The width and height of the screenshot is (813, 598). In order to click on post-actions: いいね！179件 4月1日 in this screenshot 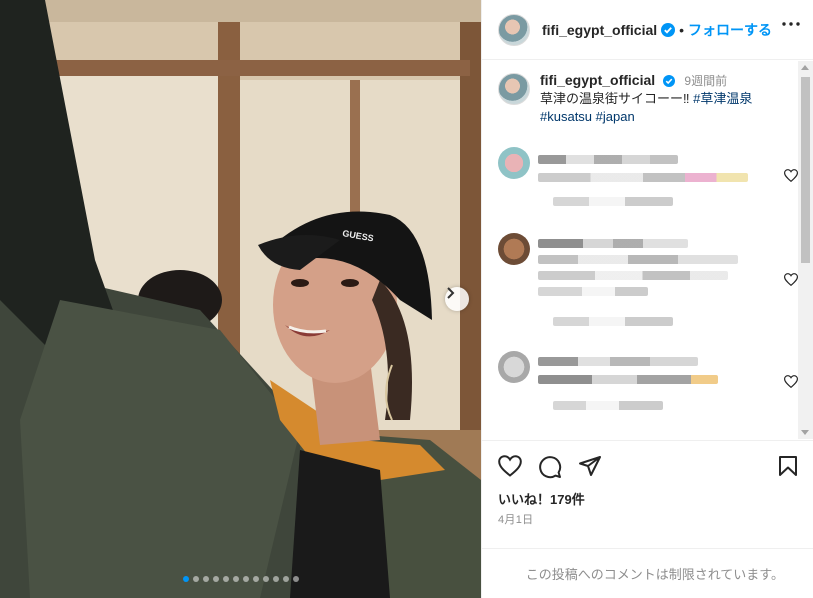, I will do `click(647, 494)`.